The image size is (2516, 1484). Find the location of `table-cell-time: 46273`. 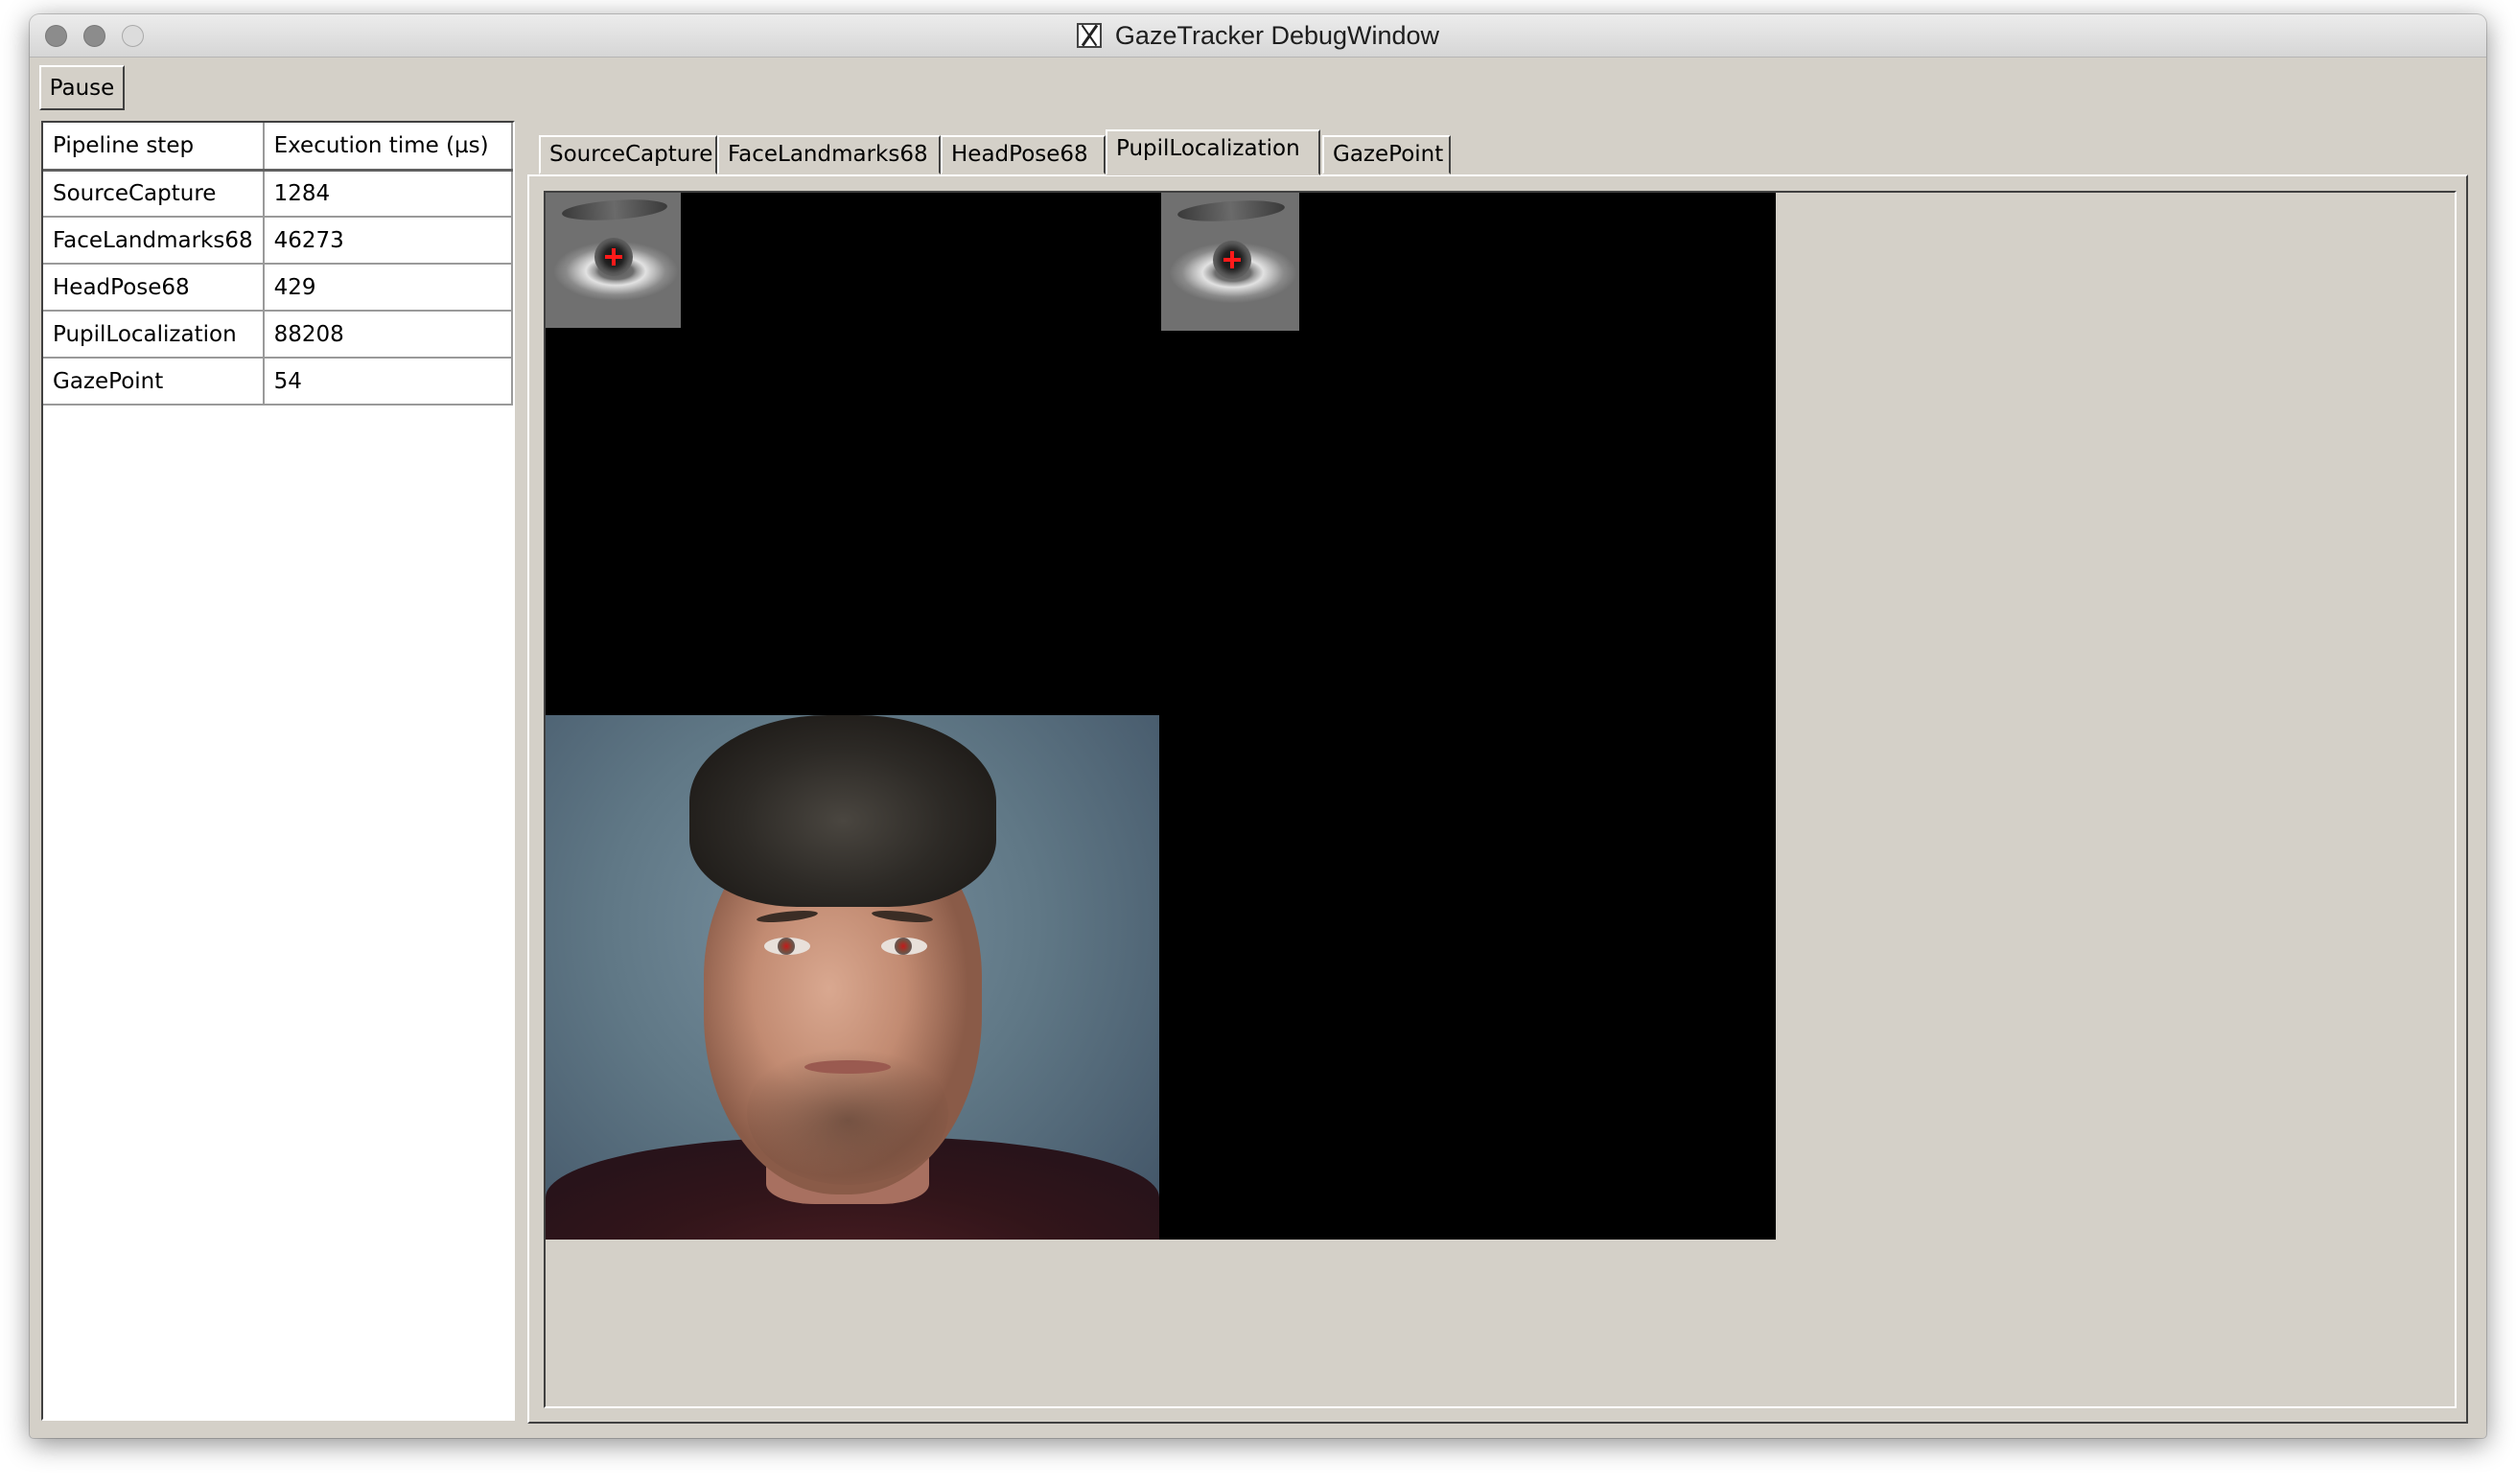

table-cell-time: 46273 is located at coordinates (388, 241).